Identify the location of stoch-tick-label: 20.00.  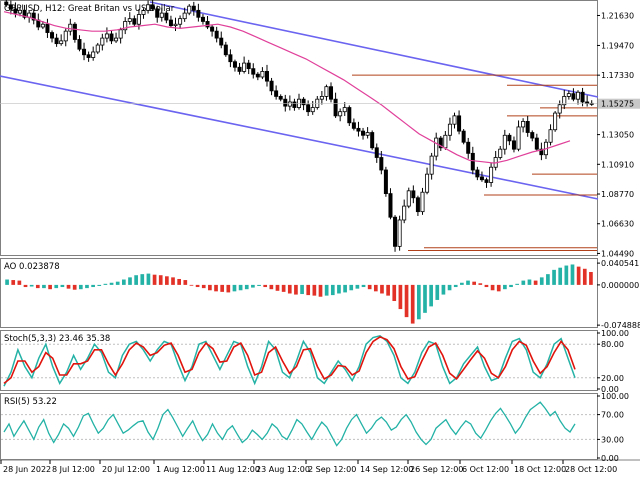
(612, 378).